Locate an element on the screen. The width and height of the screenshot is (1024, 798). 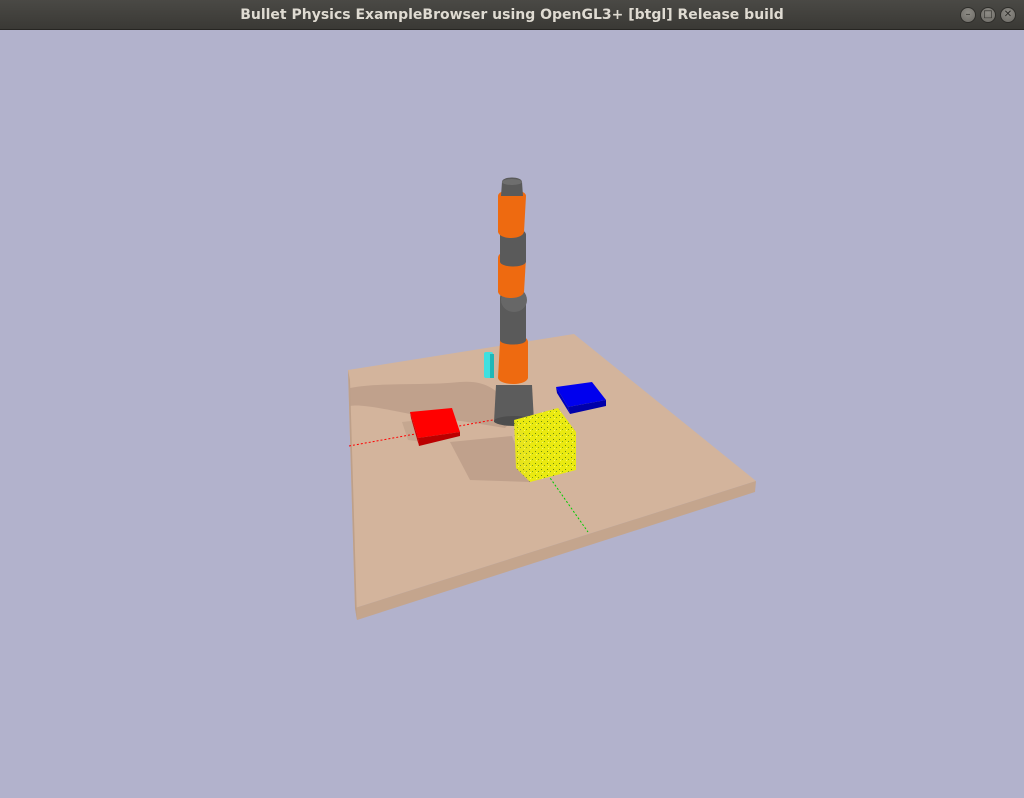
close-icon: ✕ is located at coordinates (1008, 15).